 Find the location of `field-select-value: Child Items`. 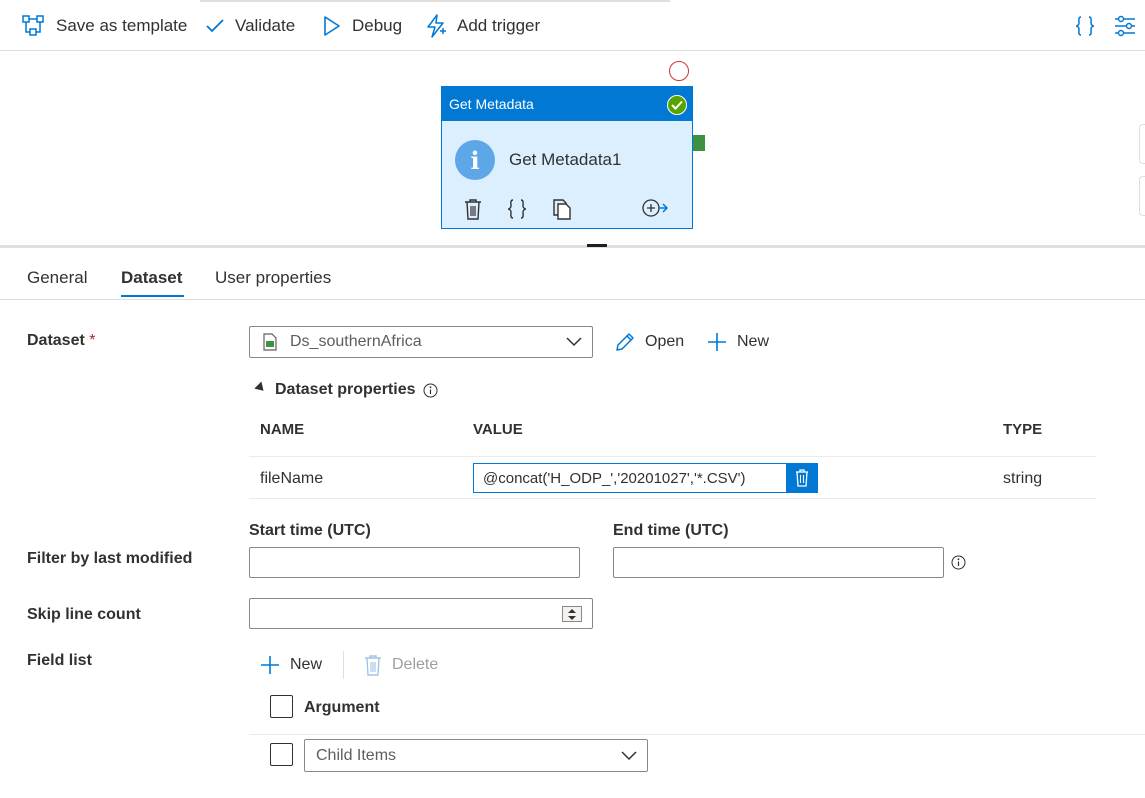

field-select-value: Child Items is located at coordinates (356, 755).